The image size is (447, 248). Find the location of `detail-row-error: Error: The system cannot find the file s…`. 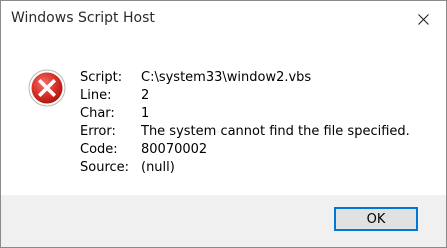

detail-row-error: Error: The system cannot find the file s… is located at coordinates (245, 132).